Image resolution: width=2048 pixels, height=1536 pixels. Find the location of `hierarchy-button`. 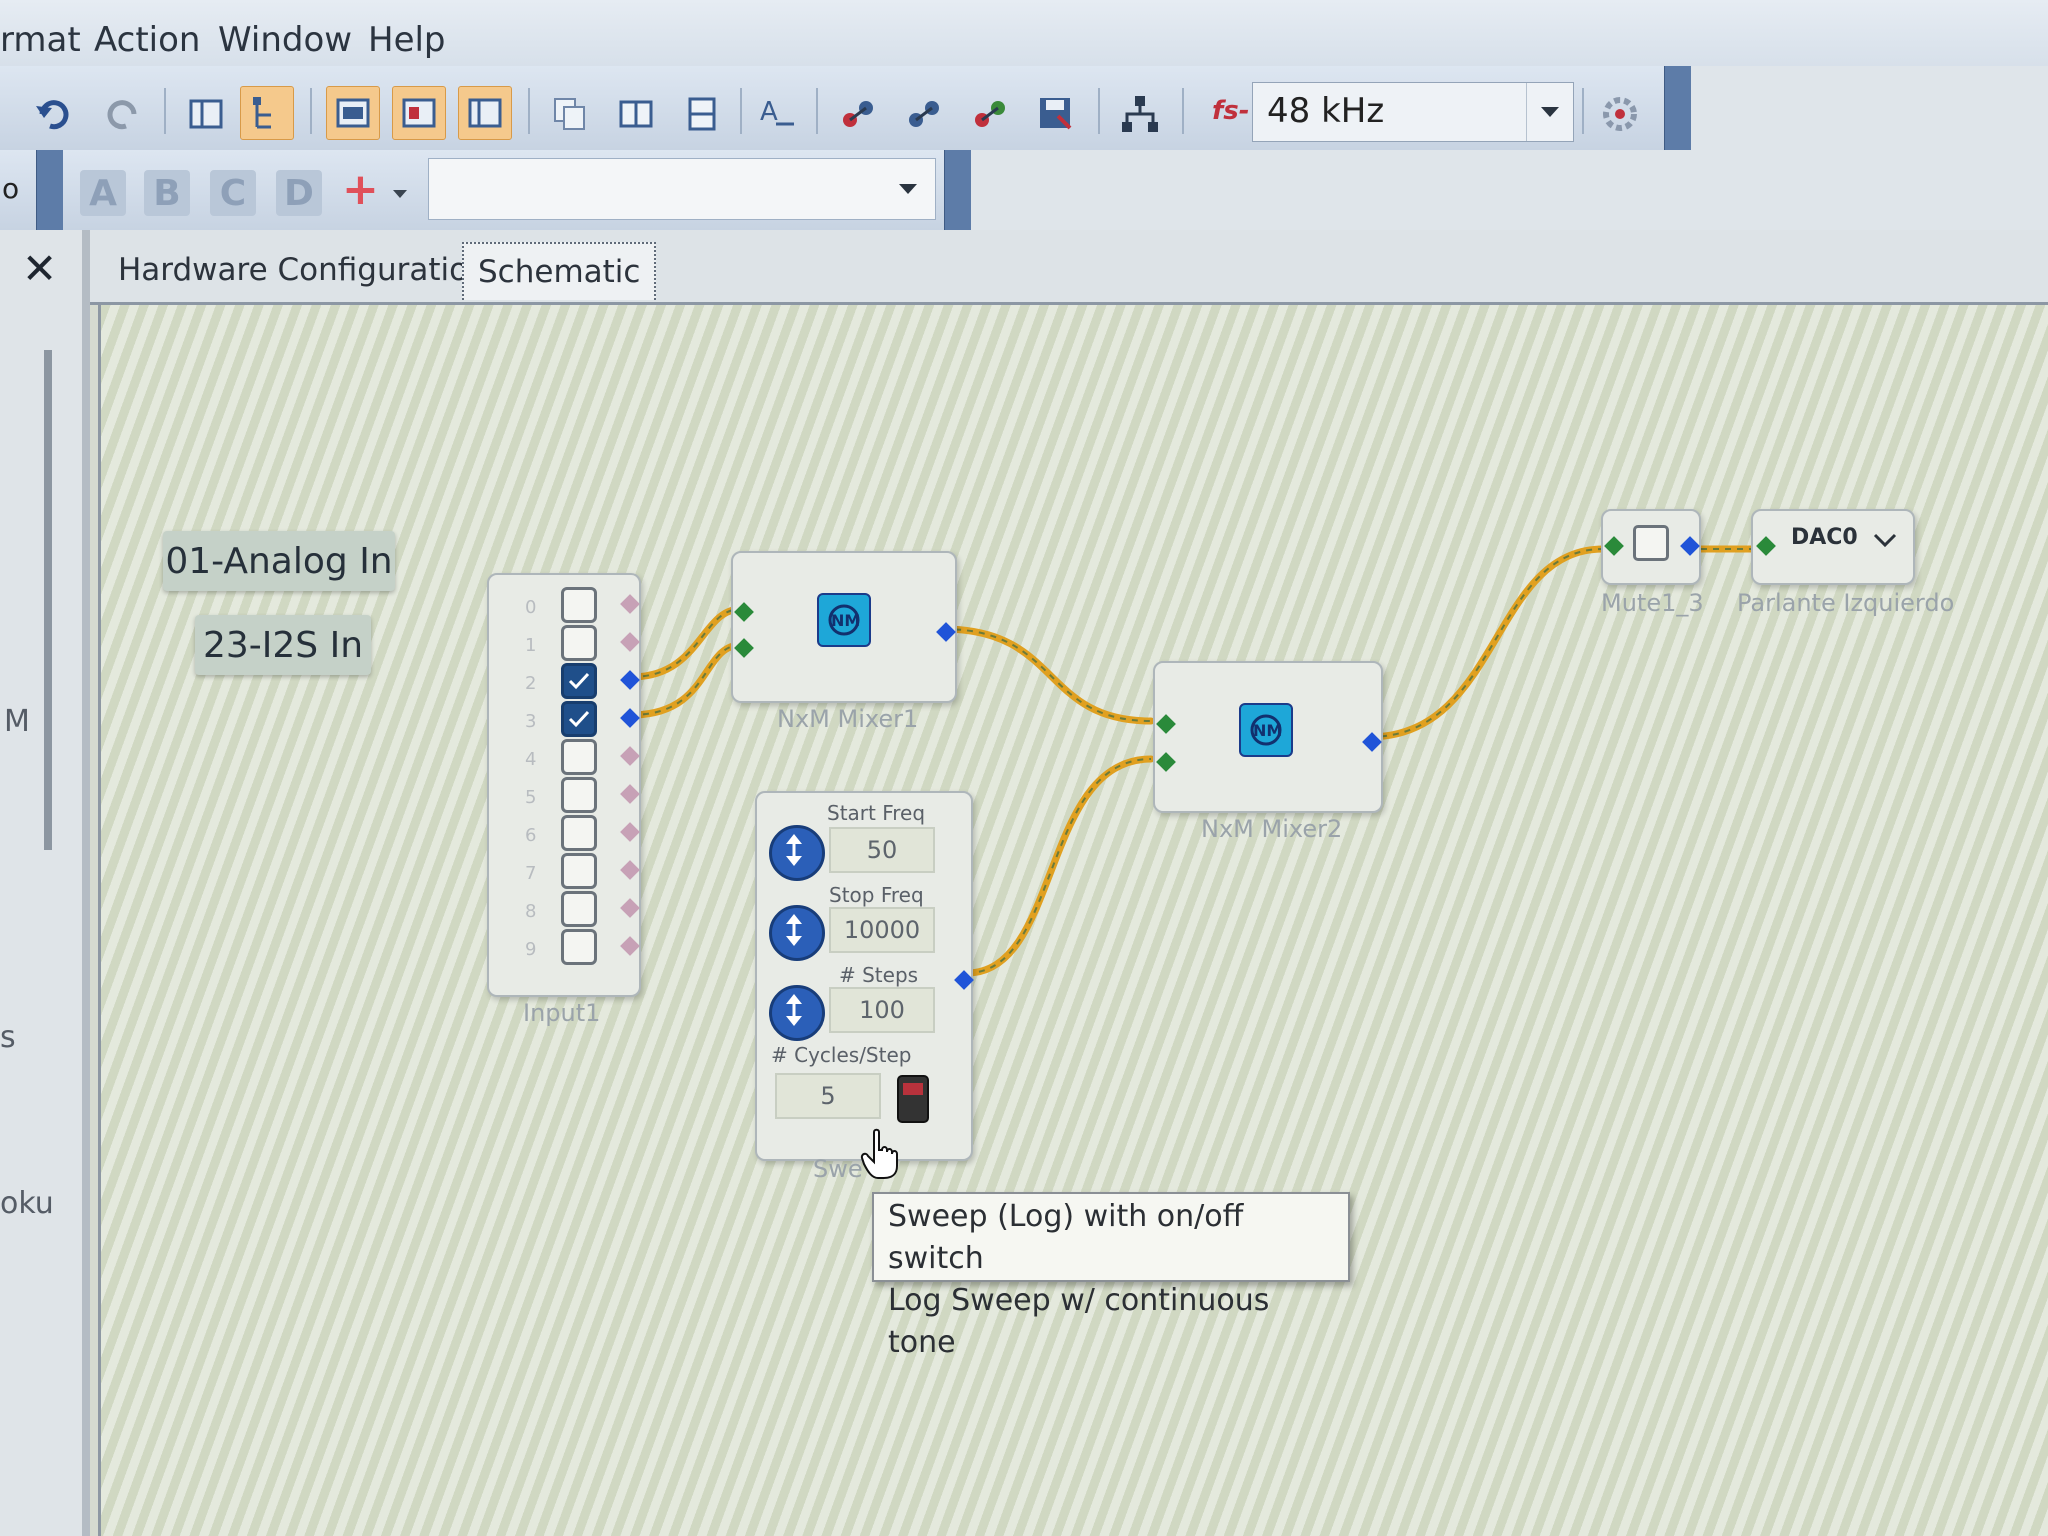

hierarchy-button is located at coordinates (1140, 114).